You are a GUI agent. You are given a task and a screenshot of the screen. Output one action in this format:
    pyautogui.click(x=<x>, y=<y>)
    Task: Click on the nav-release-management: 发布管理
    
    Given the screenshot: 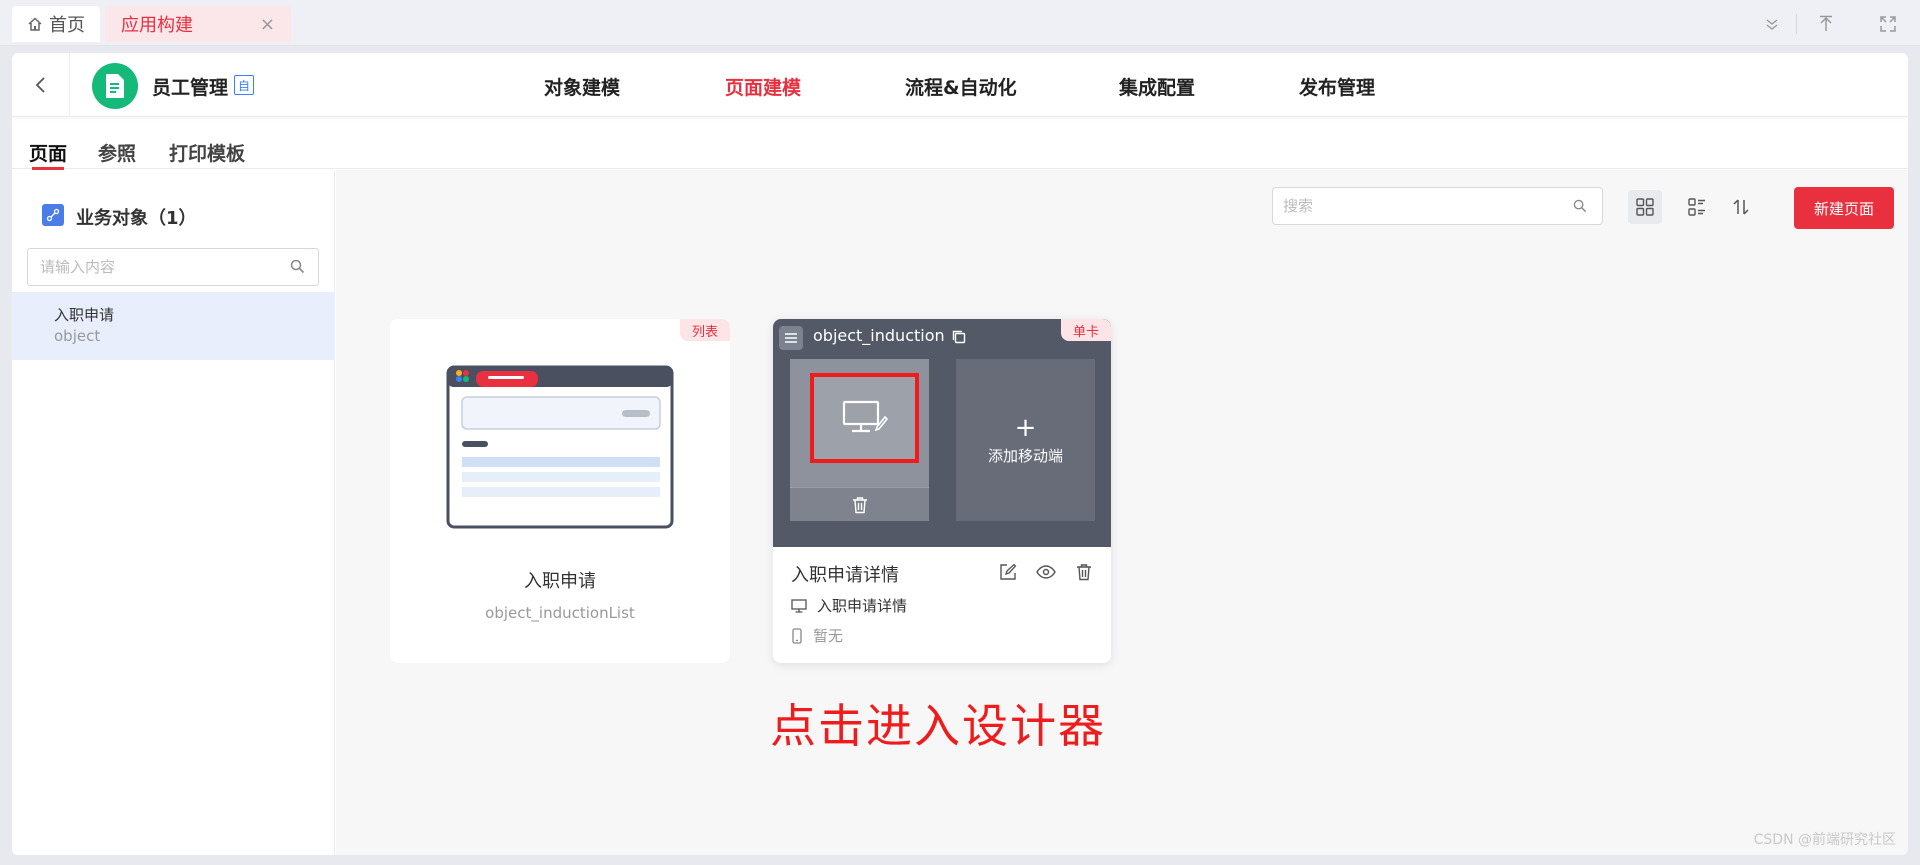 What is the action you would take?
    pyautogui.click(x=1337, y=86)
    